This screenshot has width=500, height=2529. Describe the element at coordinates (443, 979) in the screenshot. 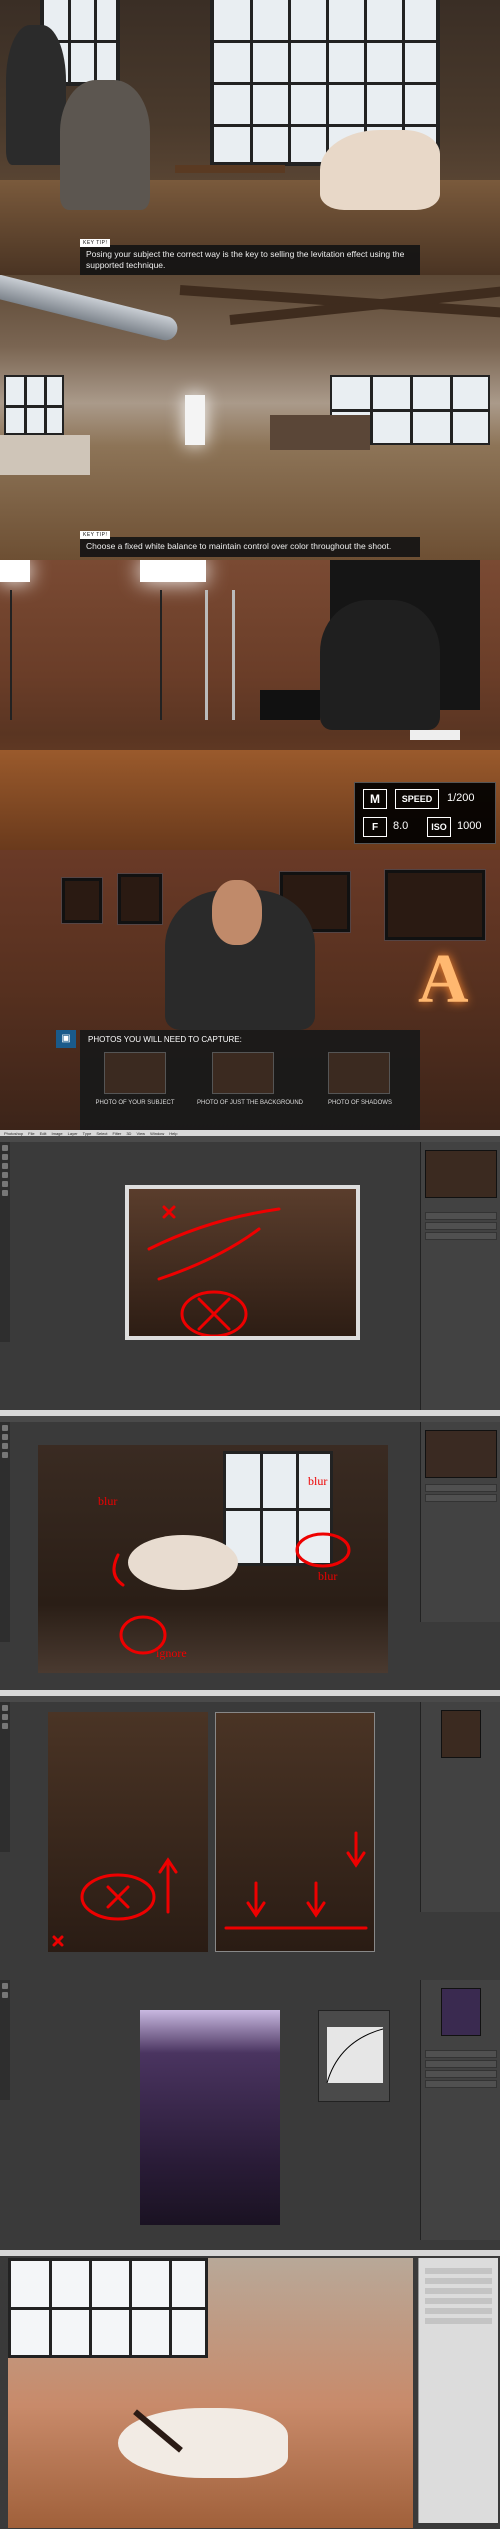

I see `marquee-letter: A` at that location.